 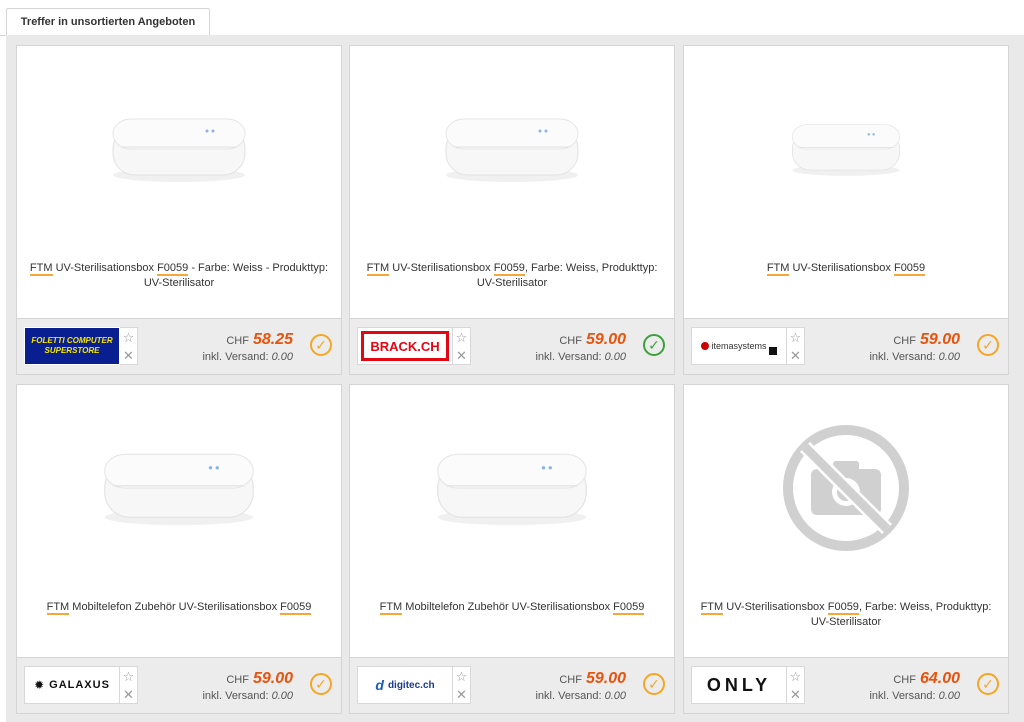 I want to click on price-value: 64.00, so click(x=939, y=678).